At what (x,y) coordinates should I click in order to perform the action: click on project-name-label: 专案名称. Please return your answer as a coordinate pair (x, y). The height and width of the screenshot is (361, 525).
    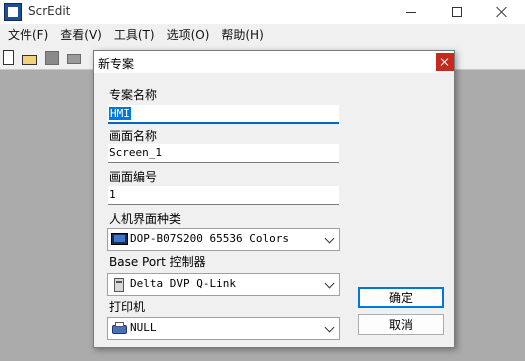
    Looking at the image, I should click on (133, 95).